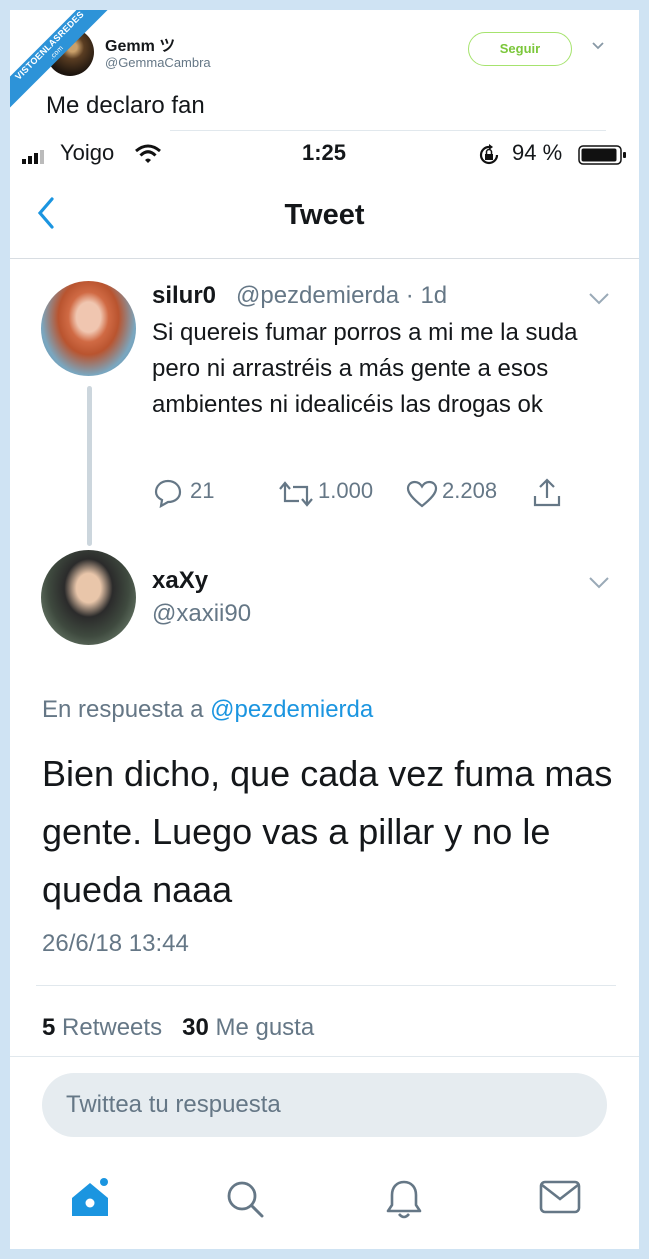  What do you see at coordinates (115, 943) in the screenshot?
I see `tweet-timestamp: 26/6/18 13:44` at bounding box center [115, 943].